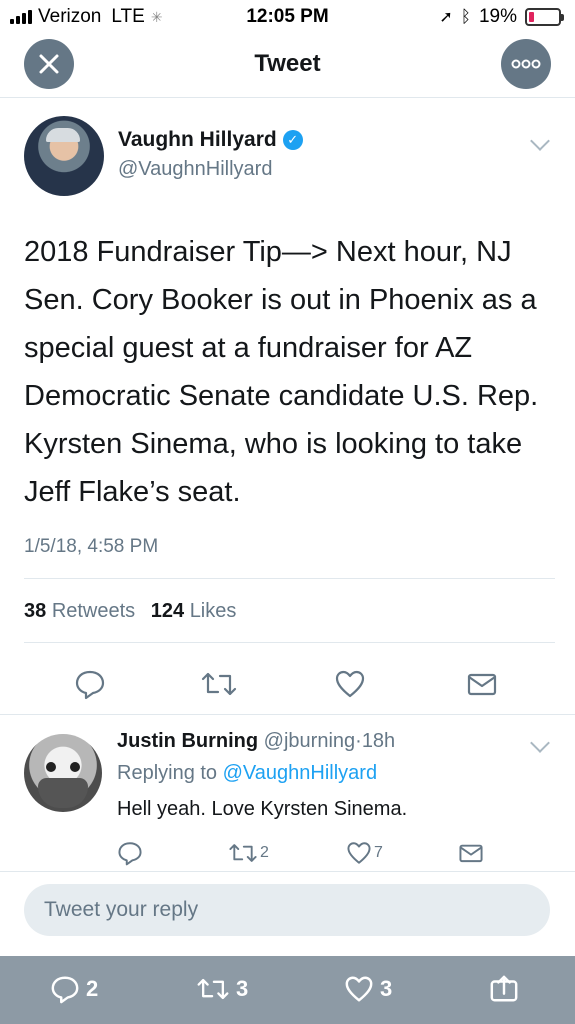  Describe the element at coordinates (532, 17) in the screenshot. I see `battery-fill` at that location.